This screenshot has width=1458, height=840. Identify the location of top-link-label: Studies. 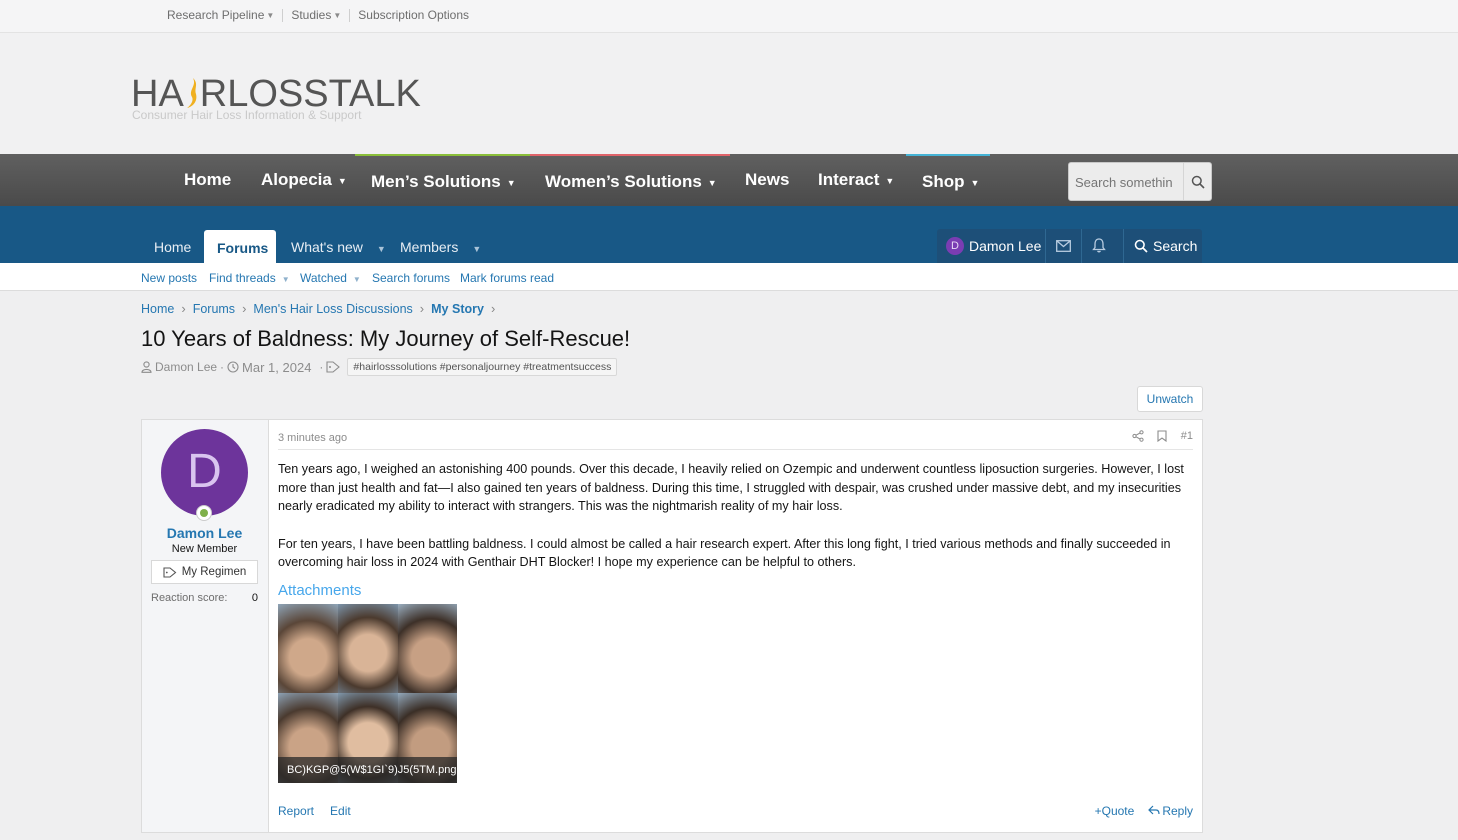
(311, 15).